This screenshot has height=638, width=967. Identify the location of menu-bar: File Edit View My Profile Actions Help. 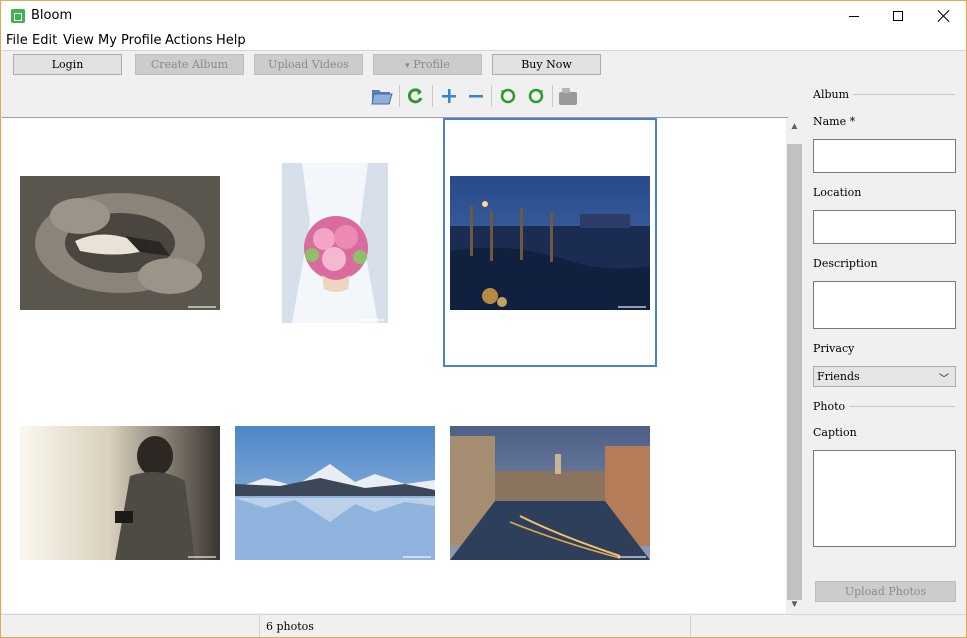
(483, 41).